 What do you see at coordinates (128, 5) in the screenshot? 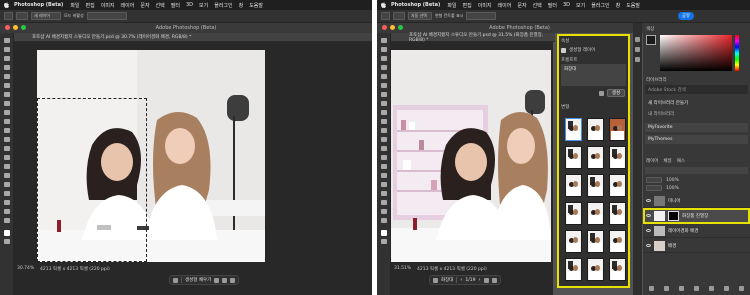
I see `menu-layer: 레이어` at bounding box center [128, 5].